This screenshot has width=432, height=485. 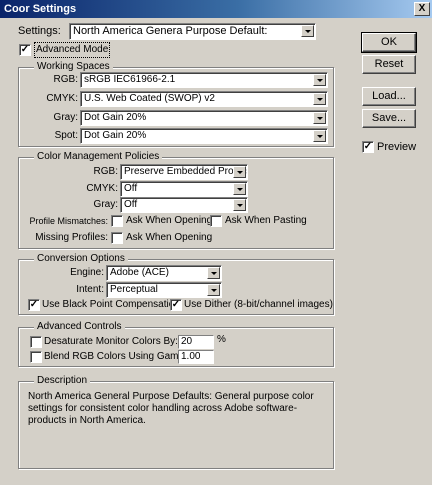 What do you see at coordinates (196, 357) in the screenshot?
I see `blend-gamma-input: 1.00` at bounding box center [196, 357].